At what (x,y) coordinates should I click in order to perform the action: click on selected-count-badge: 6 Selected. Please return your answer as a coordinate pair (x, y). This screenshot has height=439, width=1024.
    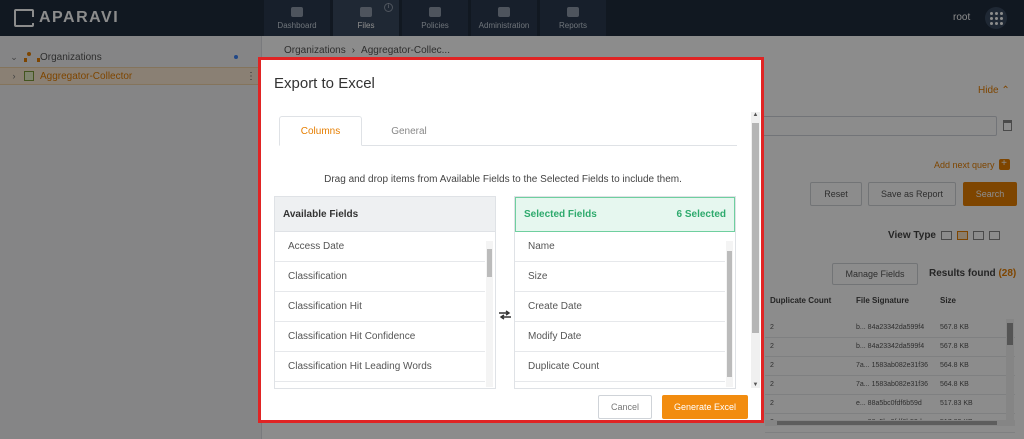
    Looking at the image, I should click on (701, 214).